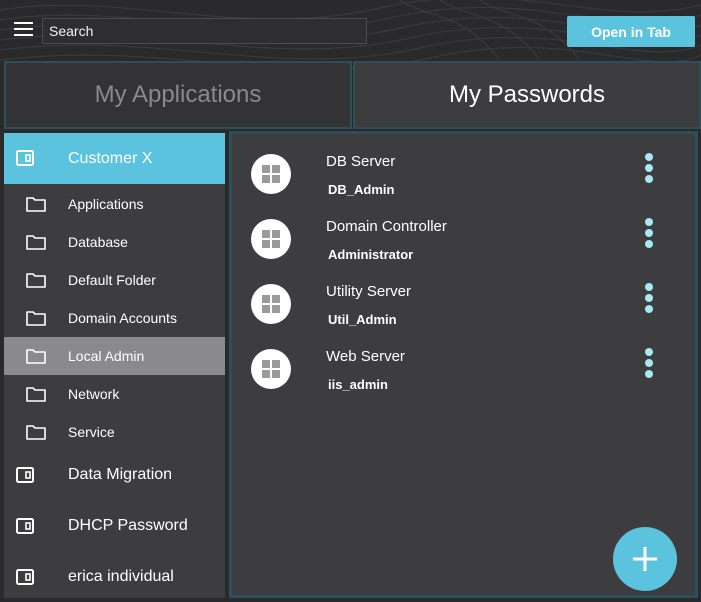 The width and height of the screenshot is (701, 602). Describe the element at coordinates (204, 31) in the screenshot. I see `search-input` at that location.